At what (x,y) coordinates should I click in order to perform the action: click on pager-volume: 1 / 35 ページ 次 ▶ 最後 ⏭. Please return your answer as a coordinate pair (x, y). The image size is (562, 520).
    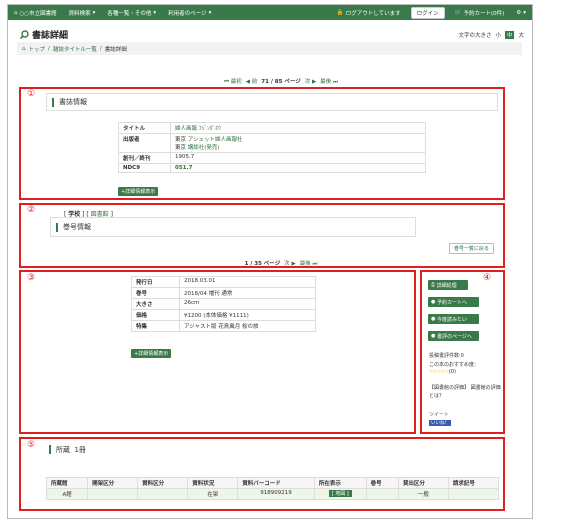
    Looking at the image, I should click on (281, 263).